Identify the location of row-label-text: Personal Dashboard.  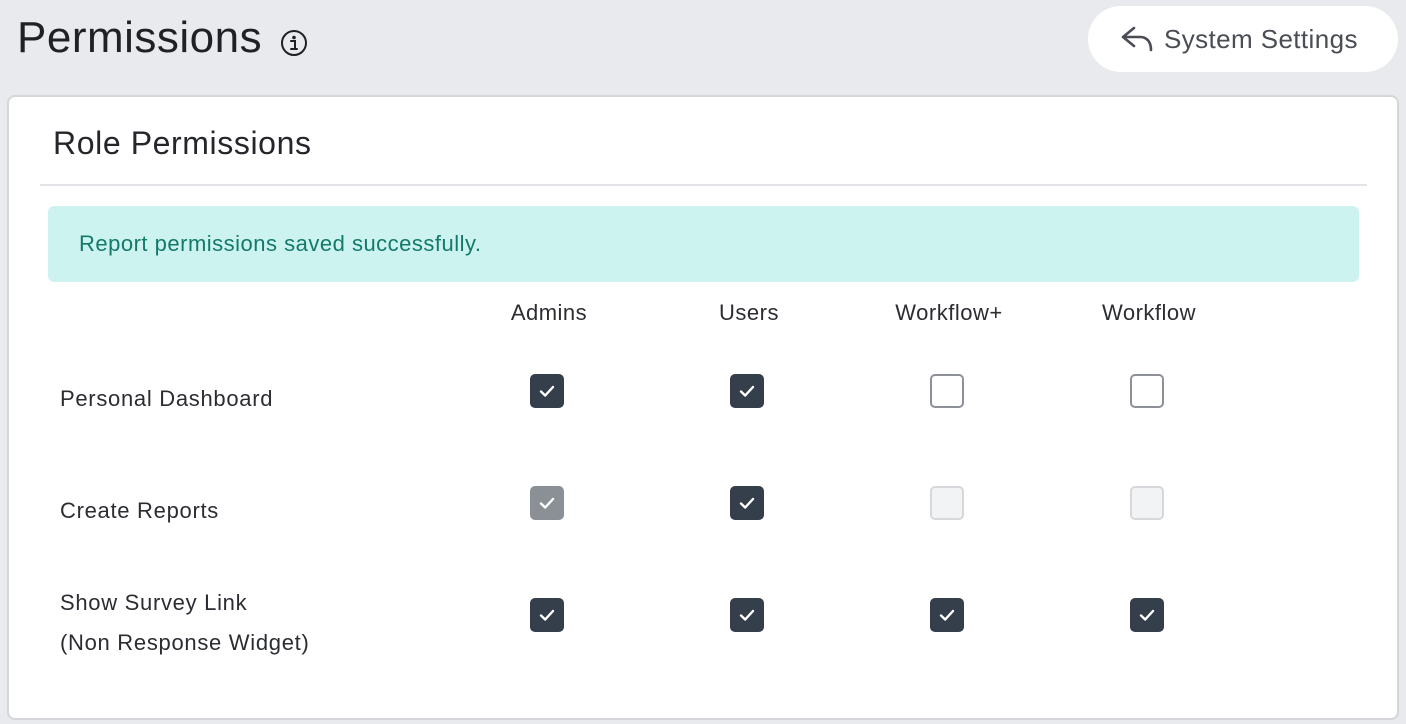
(167, 398).